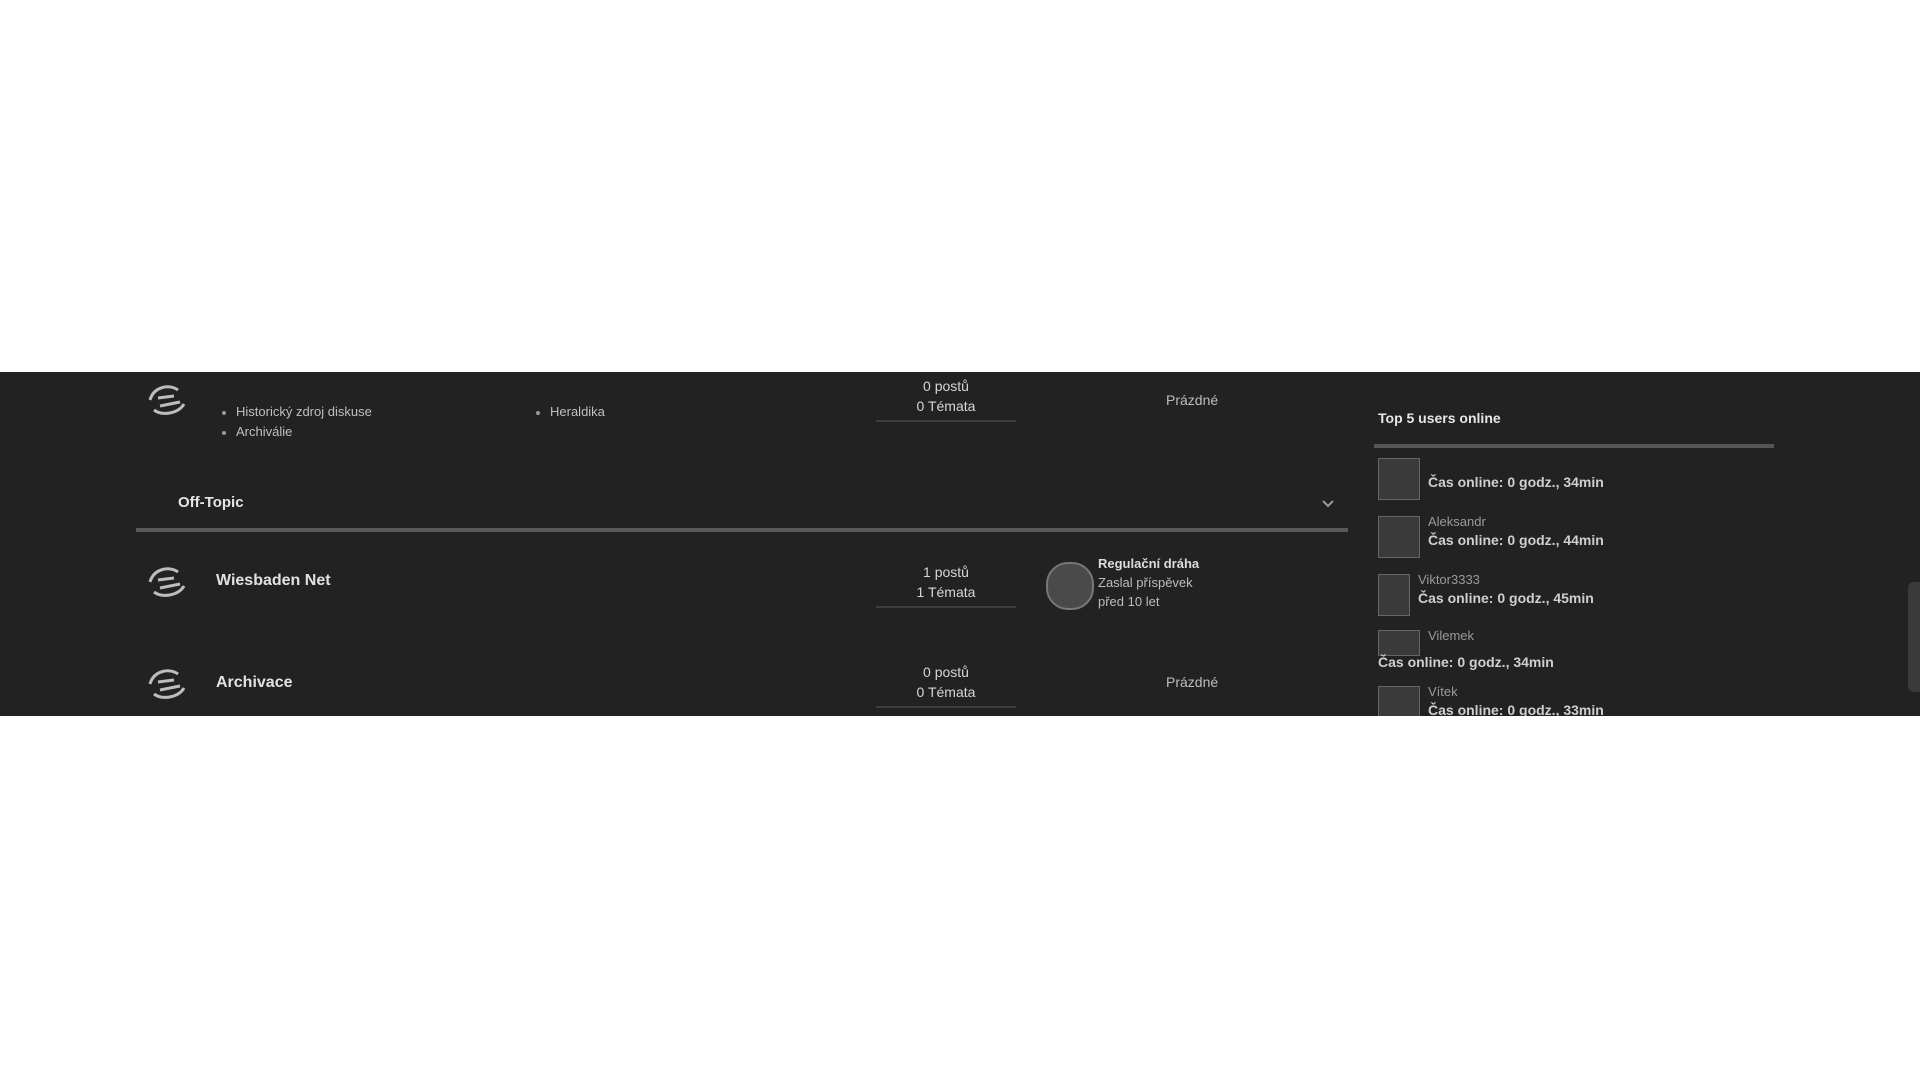  I want to click on user-name: Vítek, so click(1443, 691).